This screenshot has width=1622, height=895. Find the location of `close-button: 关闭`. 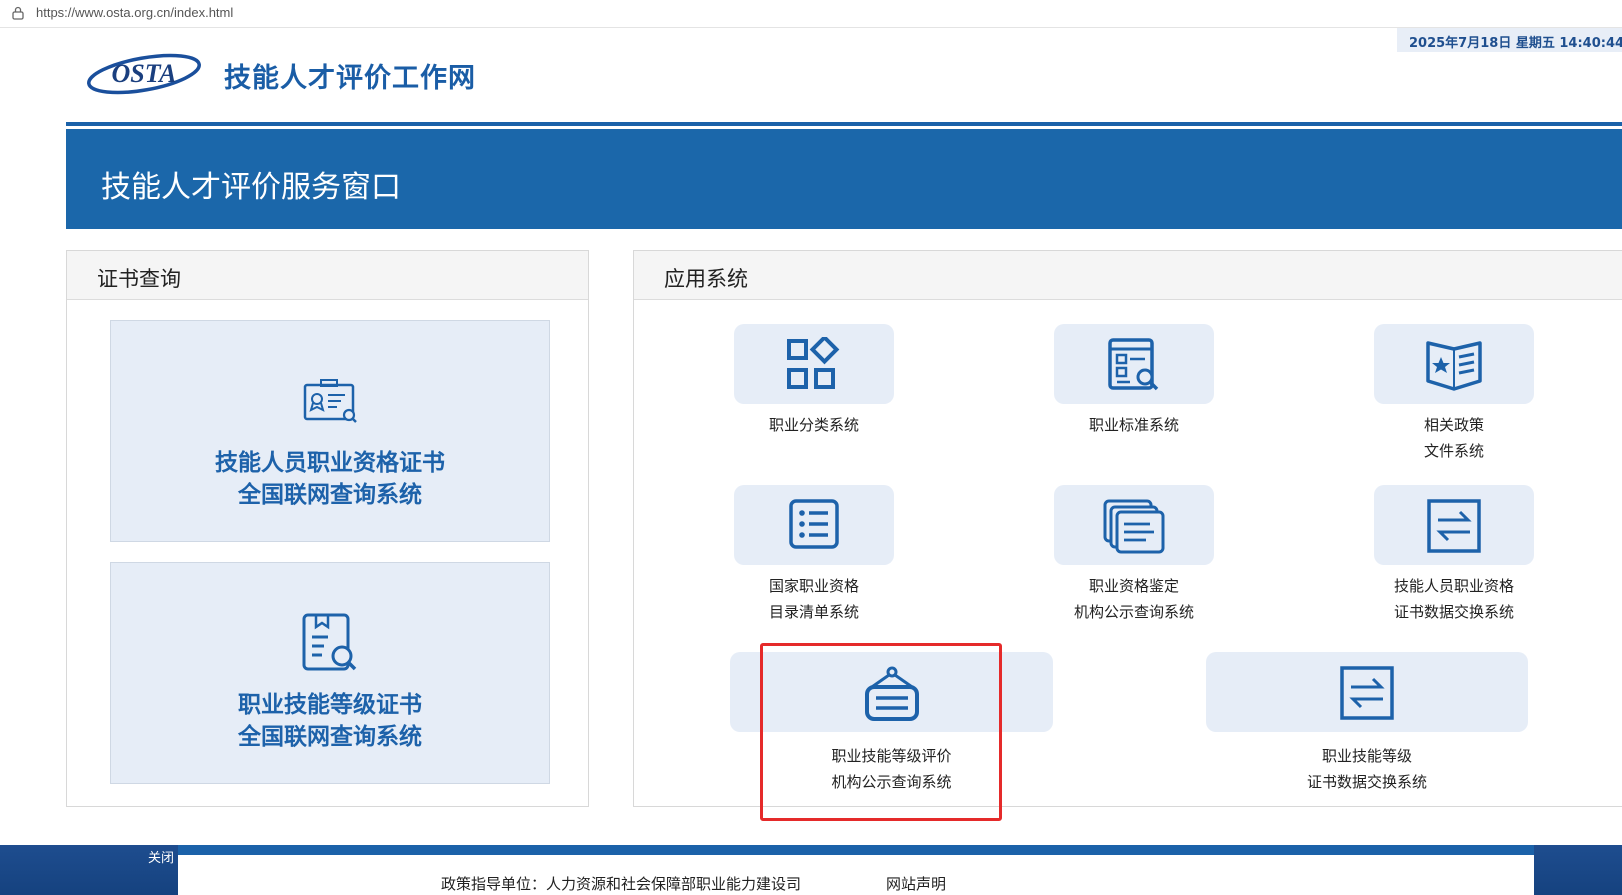

close-button: 关闭 is located at coordinates (161, 856).